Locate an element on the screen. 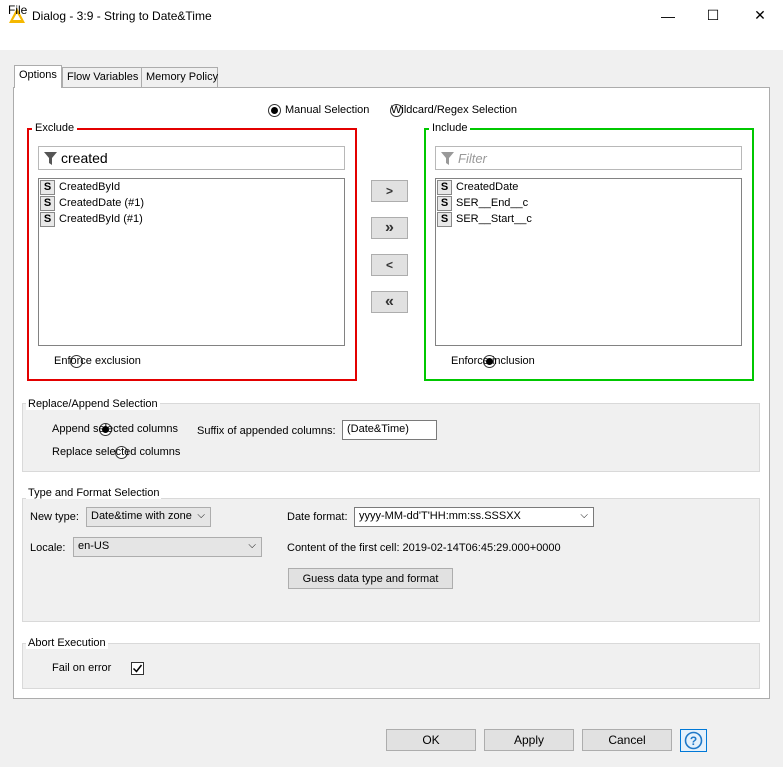 The image size is (783, 767). remove-button: < is located at coordinates (389, 265).